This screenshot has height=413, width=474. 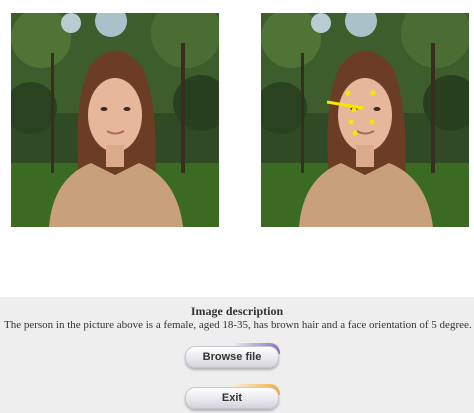 What do you see at coordinates (237, 311) in the screenshot?
I see `description-title: Image description` at bounding box center [237, 311].